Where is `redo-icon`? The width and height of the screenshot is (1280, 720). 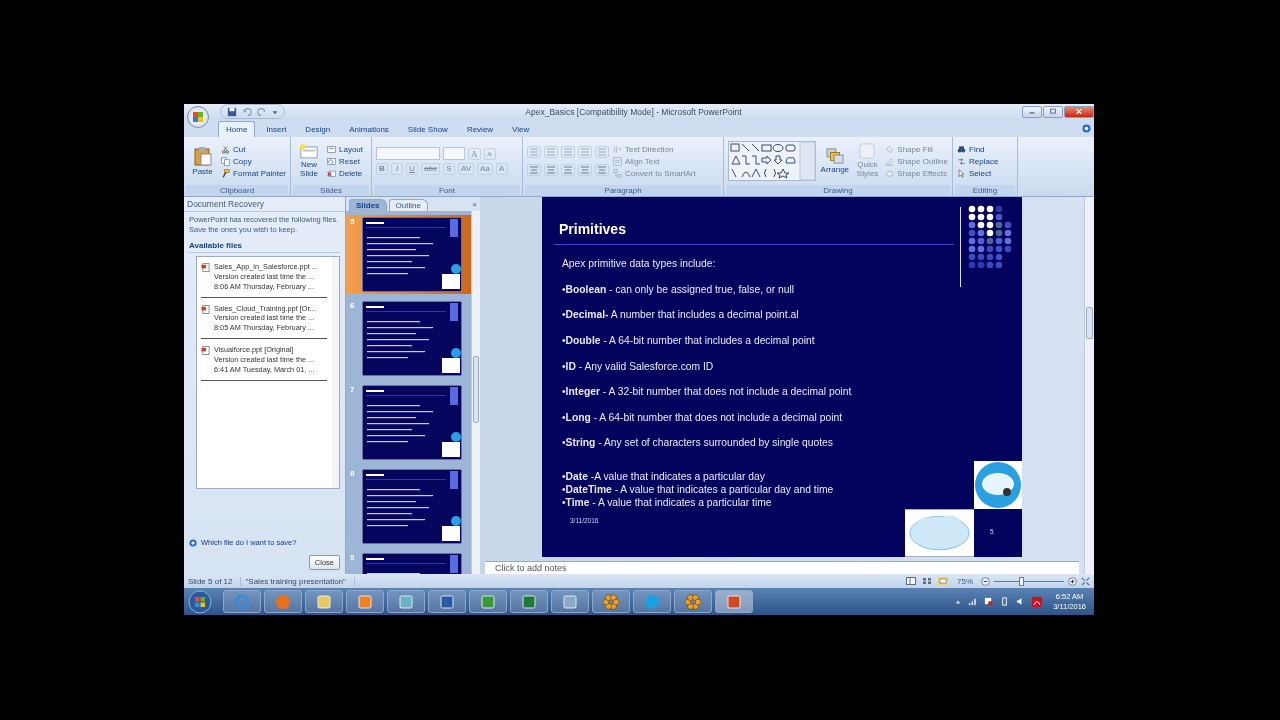 redo-icon is located at coordinates (262, 111).